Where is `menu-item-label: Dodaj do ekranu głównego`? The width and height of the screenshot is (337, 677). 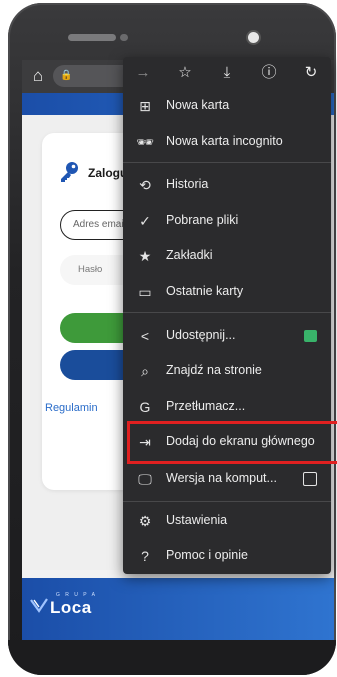
menu-item-label: Dodaj do ekranu głównego is located at coordinates (240, 441).